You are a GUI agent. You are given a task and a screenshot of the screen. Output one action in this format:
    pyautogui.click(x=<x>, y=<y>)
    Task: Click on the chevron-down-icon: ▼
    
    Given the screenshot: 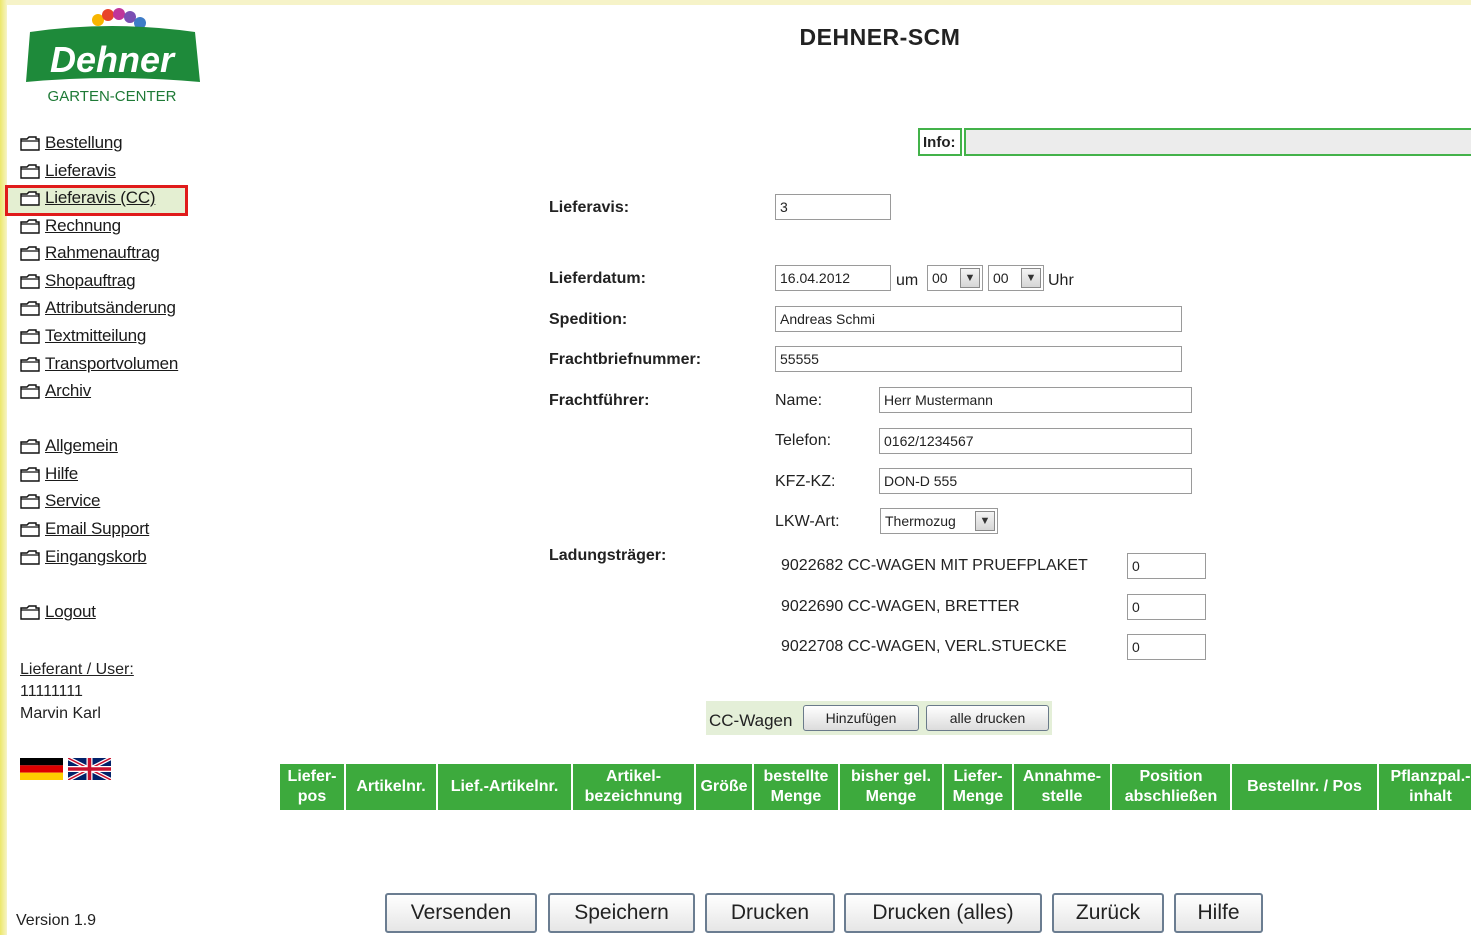 What is the action you would take?
    pyautogui.click(x=970, y=278)
    